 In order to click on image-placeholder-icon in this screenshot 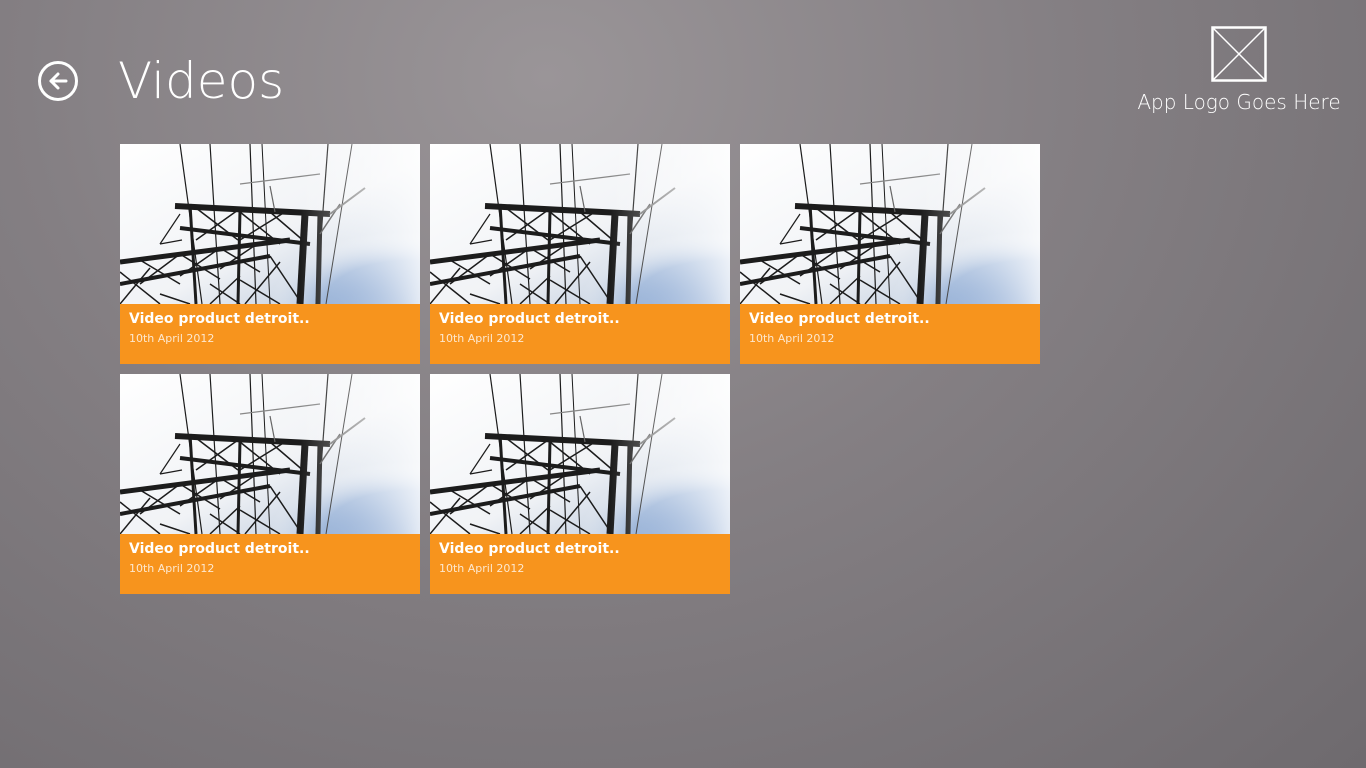, I will do `click(1239, 54)`.